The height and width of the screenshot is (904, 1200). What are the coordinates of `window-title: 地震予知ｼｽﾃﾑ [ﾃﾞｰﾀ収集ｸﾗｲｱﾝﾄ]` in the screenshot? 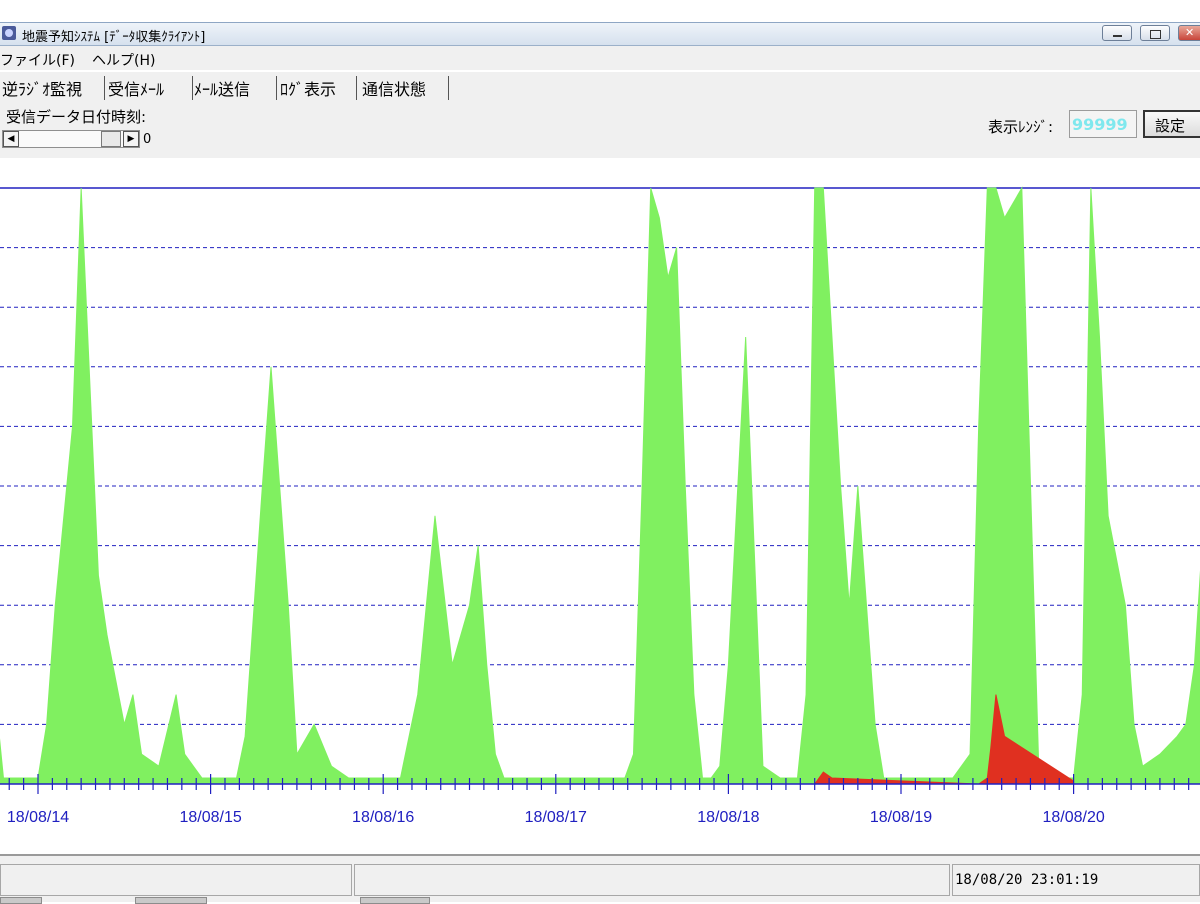 It's located at (114, 37).